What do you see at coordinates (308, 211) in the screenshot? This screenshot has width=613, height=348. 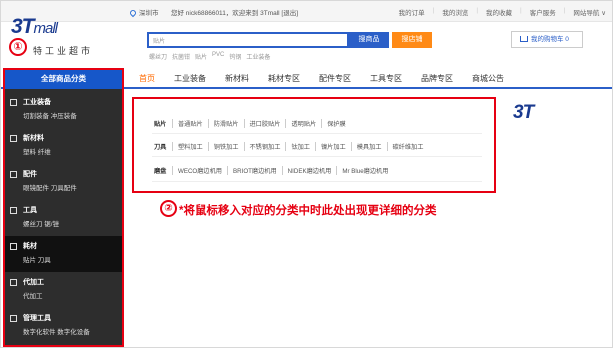 I see `instruction-tip: *将鼠标移入对应的分类中时此处出现更详细的分类` at bounding box center [308, 211].